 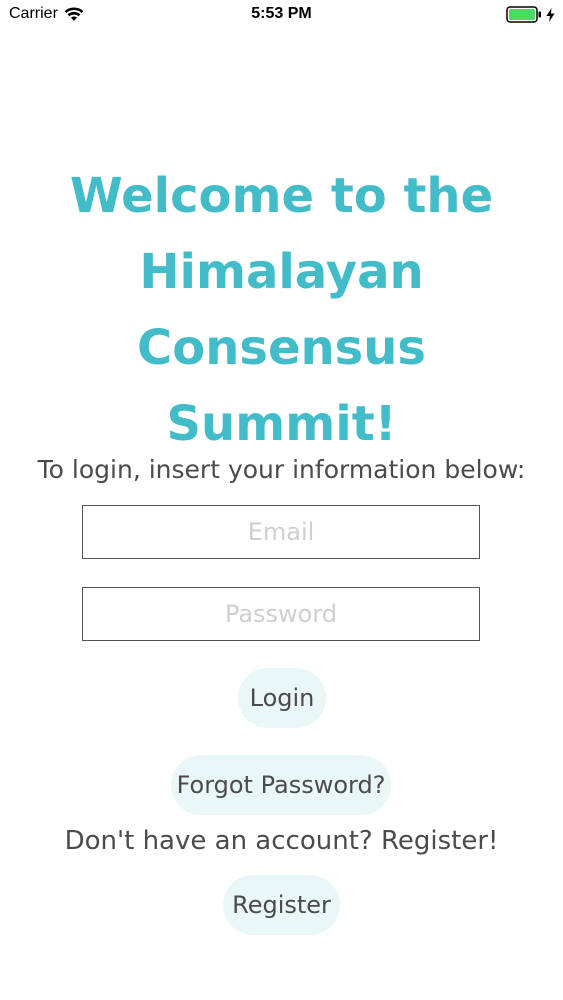 What do you see at coordinates (282, 698) in the screenshot?
I see `login-button: Login` at bounding box center [282, 698].